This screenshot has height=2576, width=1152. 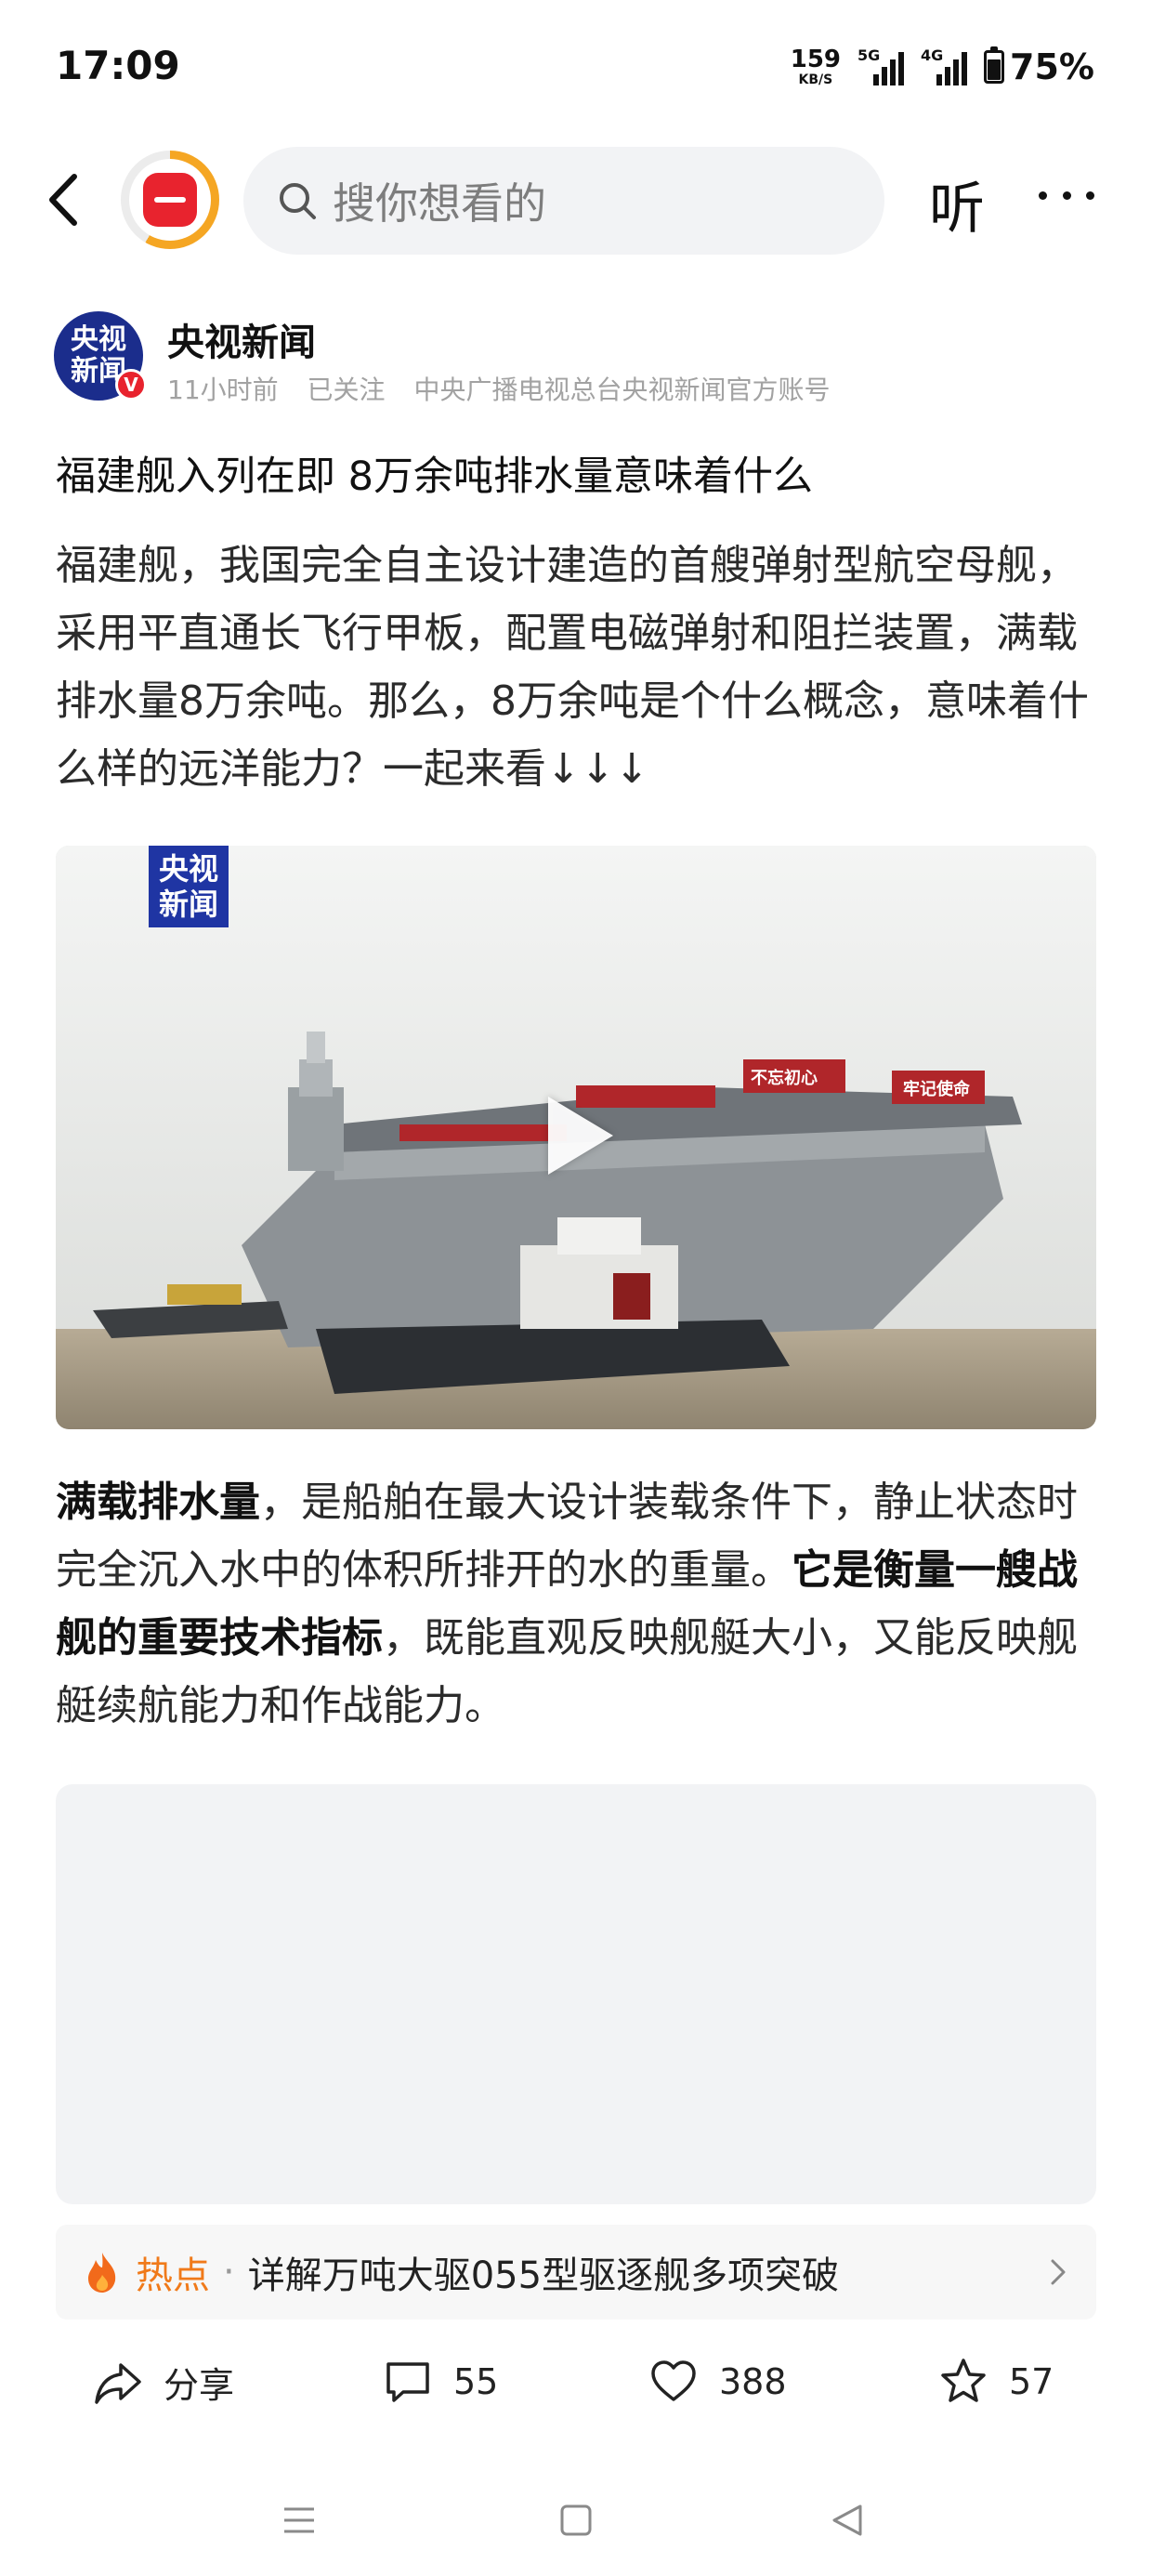 I want to click on comment-icon, so click(x=407, y=2382).